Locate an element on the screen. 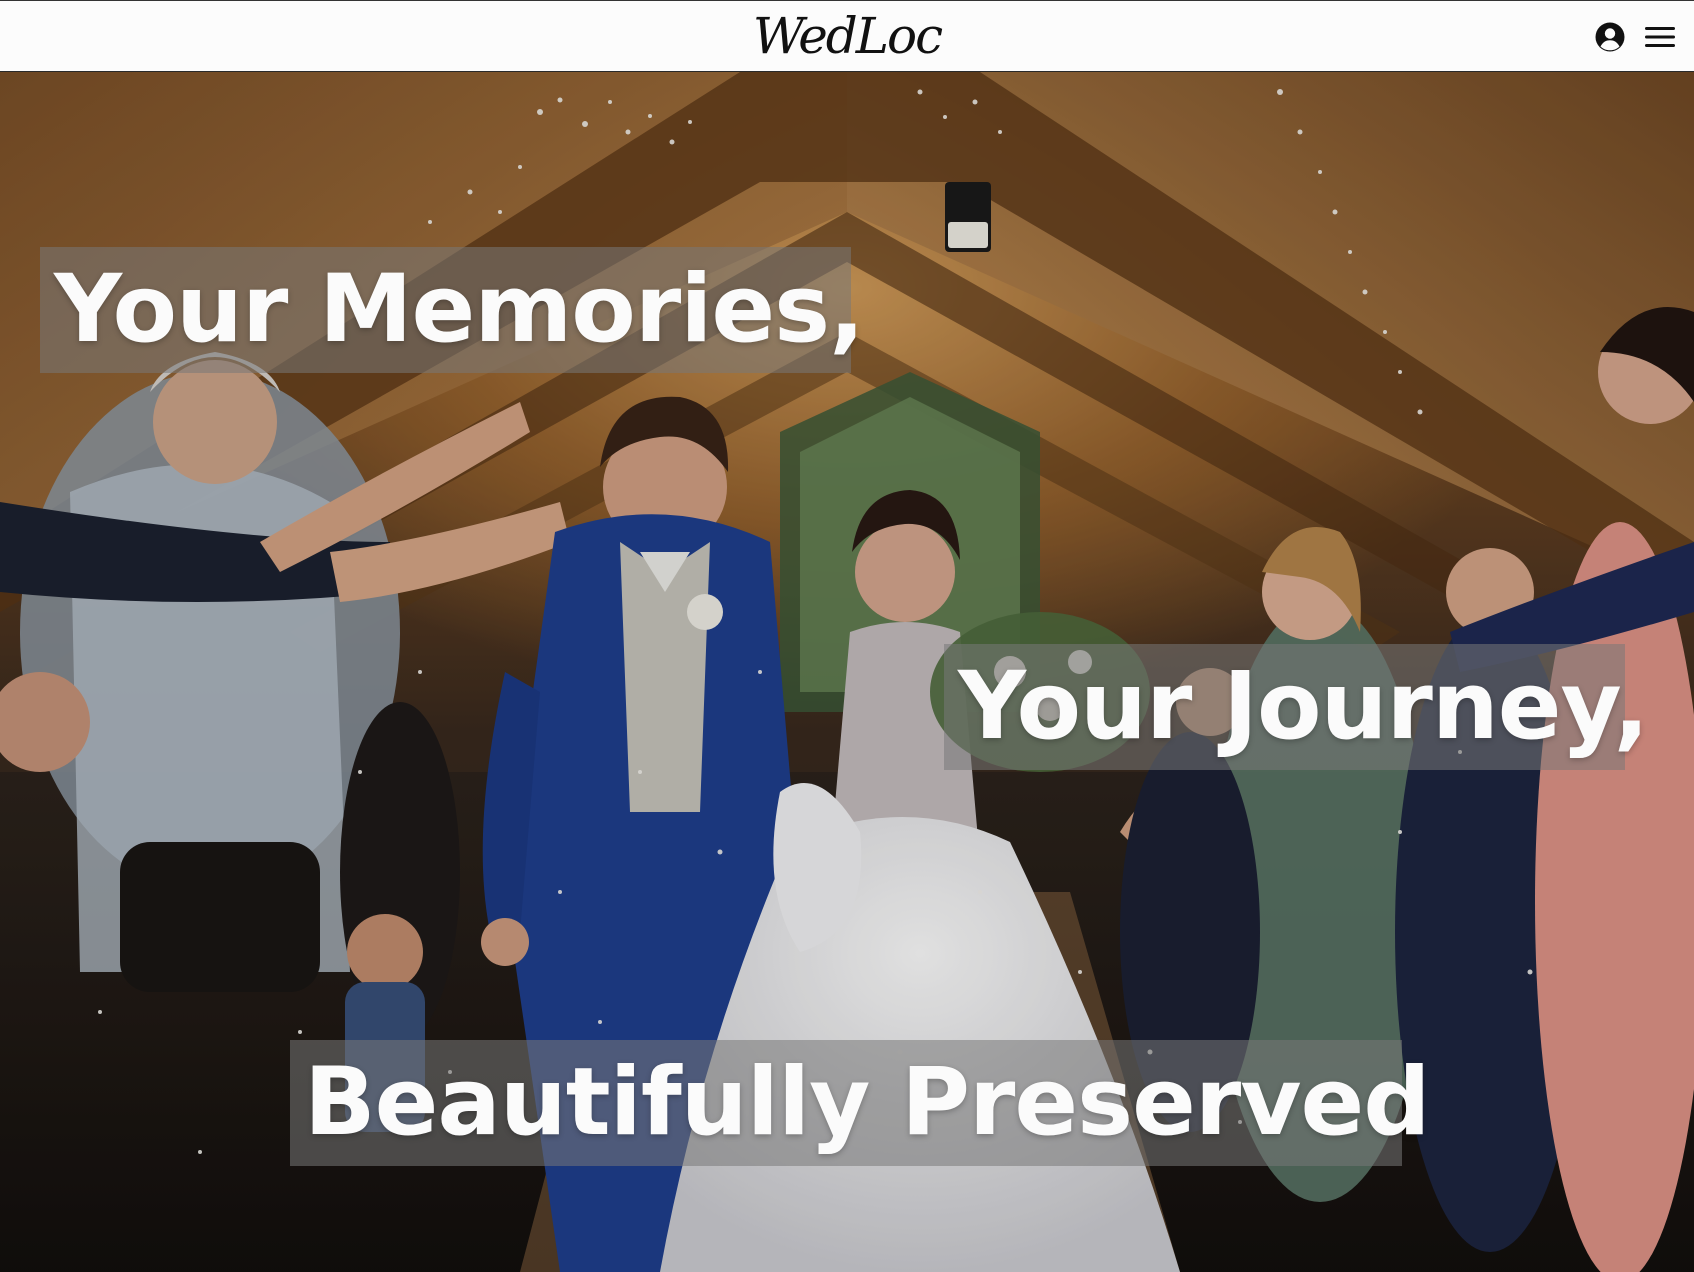 Image resolution: width=1694 pixels, height=1272 pixels. top-navbar: WedLoc is located at coordinates (847, 36).